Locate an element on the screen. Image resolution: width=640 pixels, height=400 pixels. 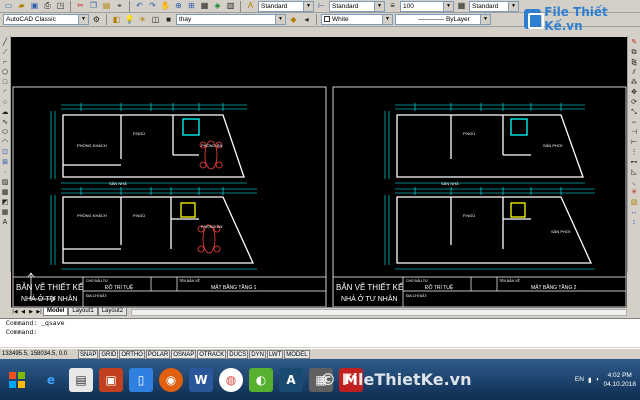
autocad-icon: A is located at coordinates (291, 379).